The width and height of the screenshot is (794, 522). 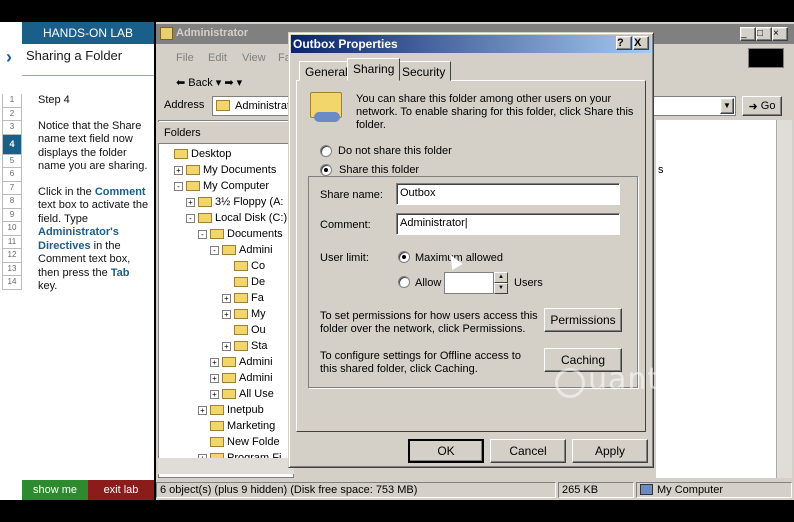 I want to click on tree-item-label: Local Disk (C:), so click(x=251, y=218).